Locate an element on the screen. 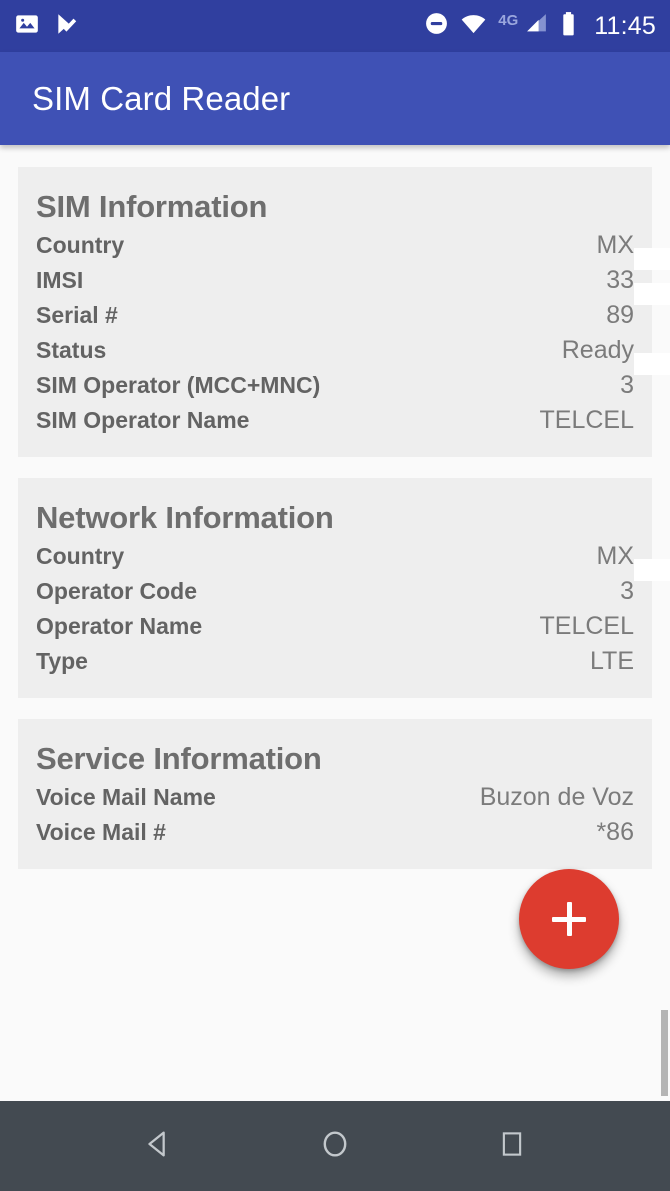  back-triangle-icon is located at coordinates (158, 1146).